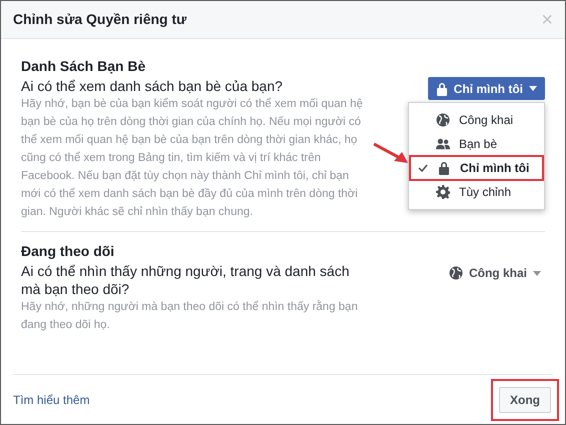 The image size is (566, 425). What do you see at coordinates (525, 399) in the screenshot?
I see `done-button: Xong` at bounding box center [525, 399].